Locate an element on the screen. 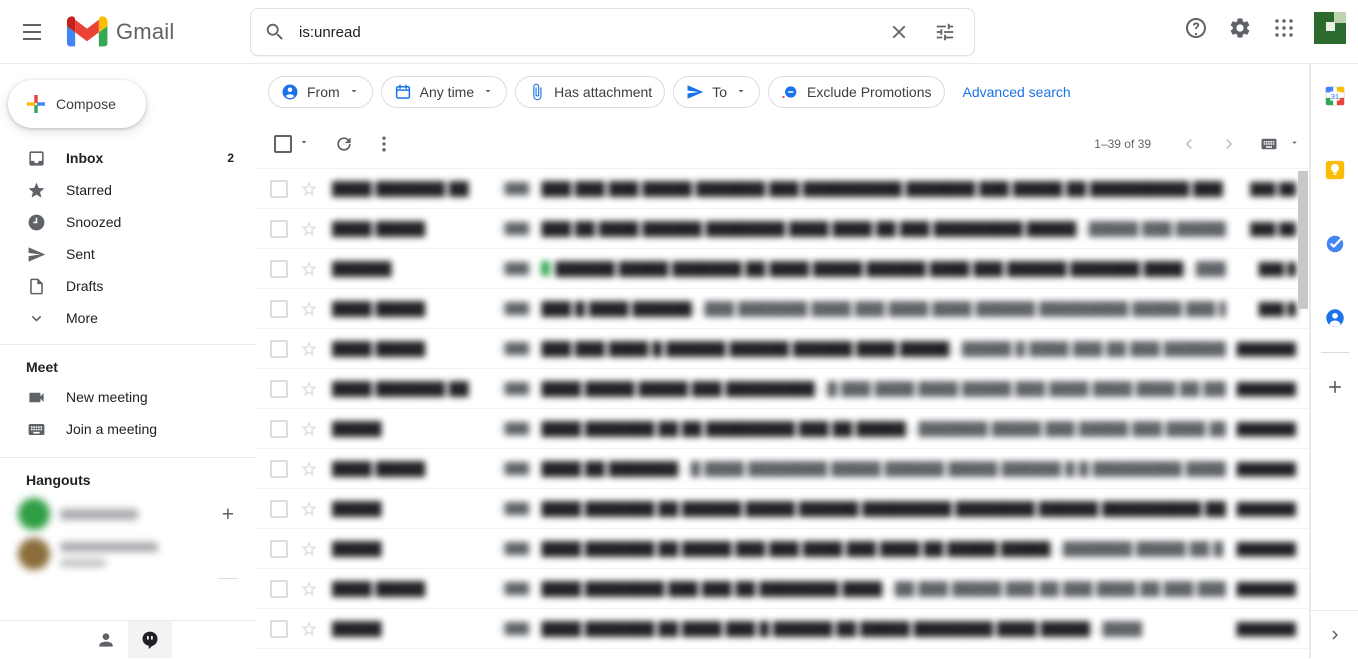  sidebar-item-more: More is located at coordinates (123, 318).